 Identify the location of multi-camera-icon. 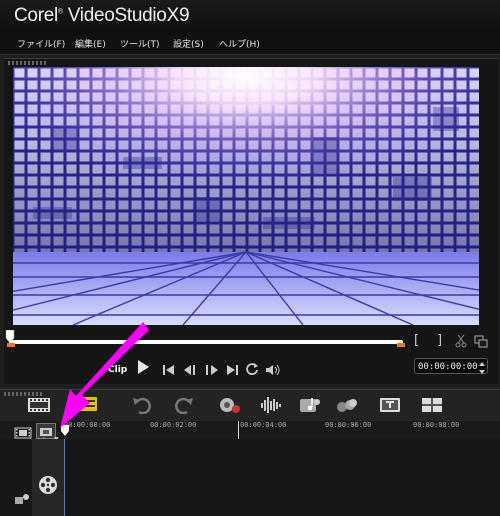
(433, 405).